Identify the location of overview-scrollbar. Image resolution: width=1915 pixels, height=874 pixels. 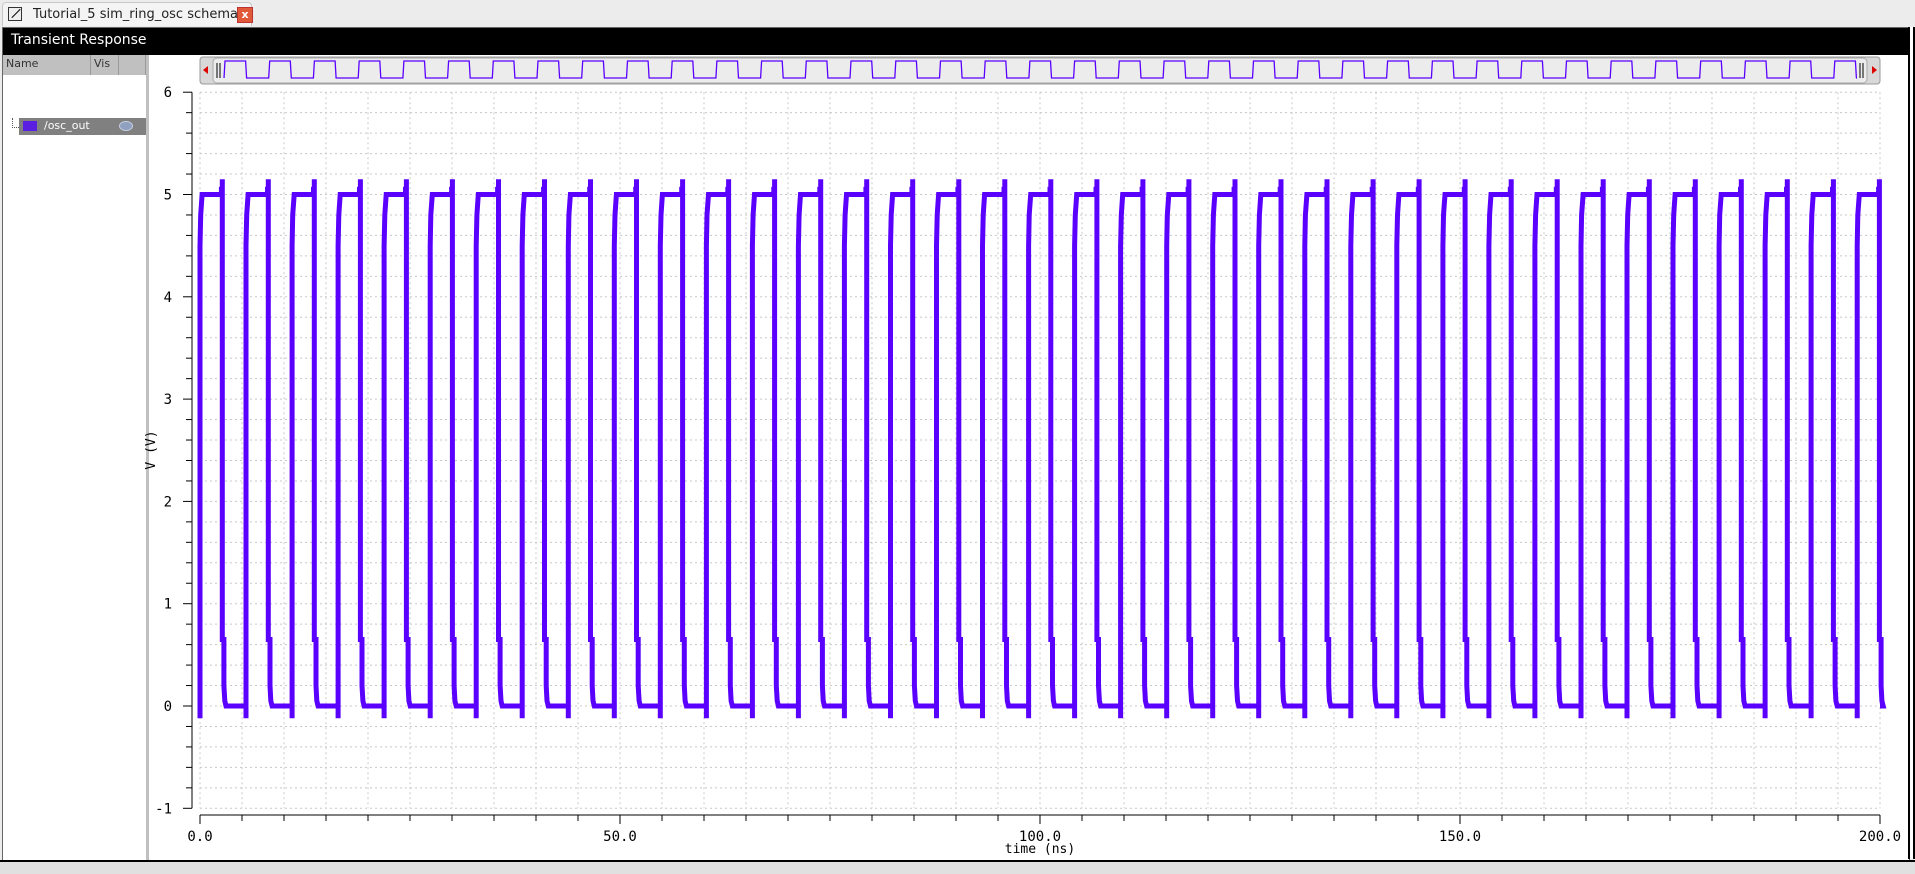
(1040, 70).